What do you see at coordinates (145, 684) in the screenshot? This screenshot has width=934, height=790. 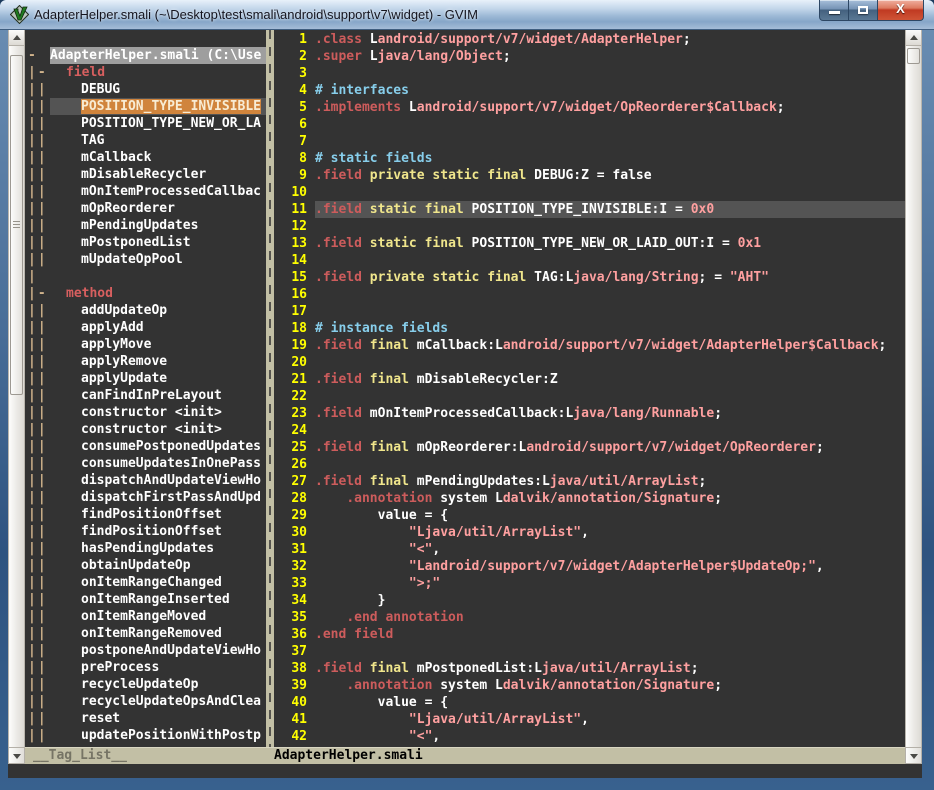 I see `taglist-tag-row: || recycleUpdateOp` at bounding box center [145, 684].